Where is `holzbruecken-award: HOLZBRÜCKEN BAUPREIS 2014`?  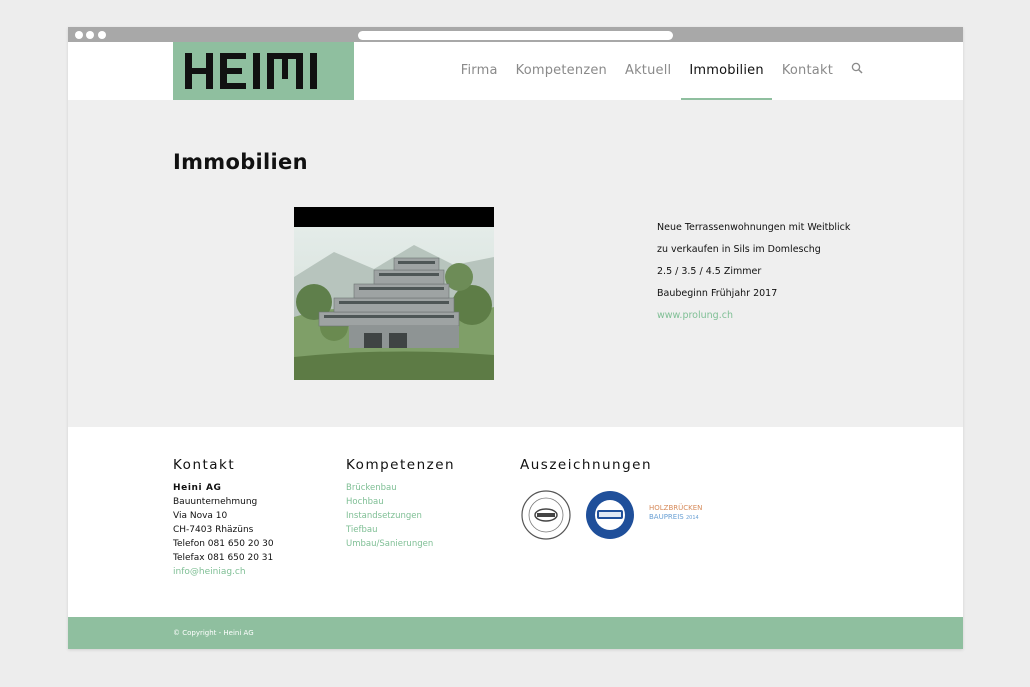 holzbruecken-award: HOLZBRÜCKEN BAUPREIS 2014 is located at coordinates (675, 513).